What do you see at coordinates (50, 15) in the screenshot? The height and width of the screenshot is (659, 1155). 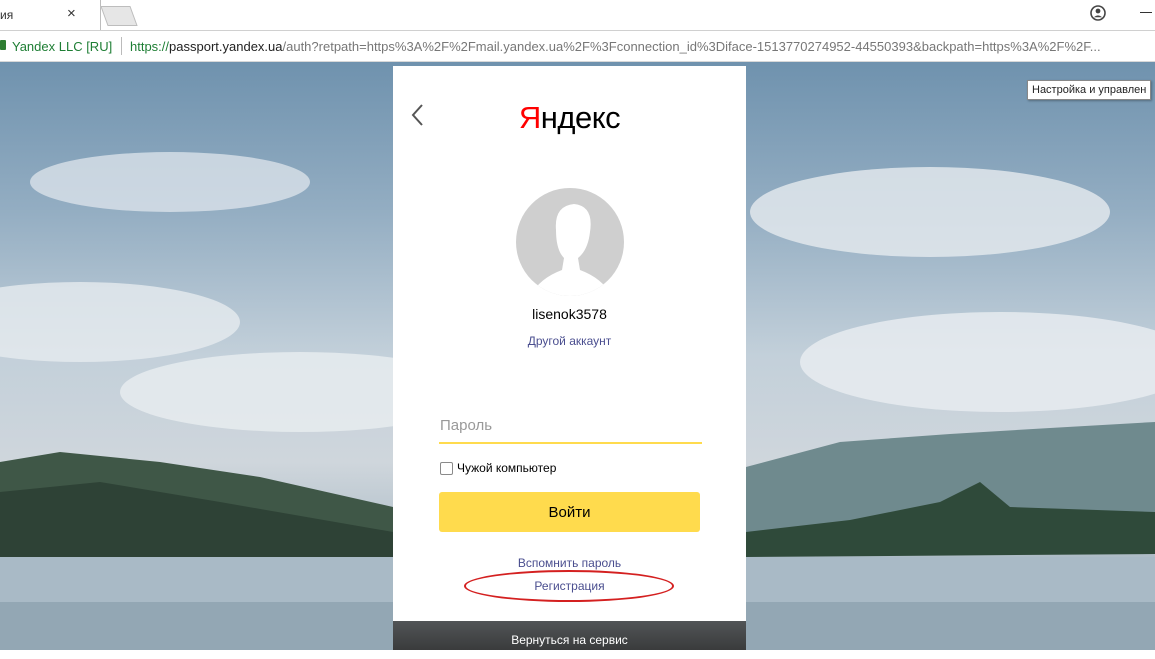 I see `browser-tab: ия ×` at bounding box center [50, 15].